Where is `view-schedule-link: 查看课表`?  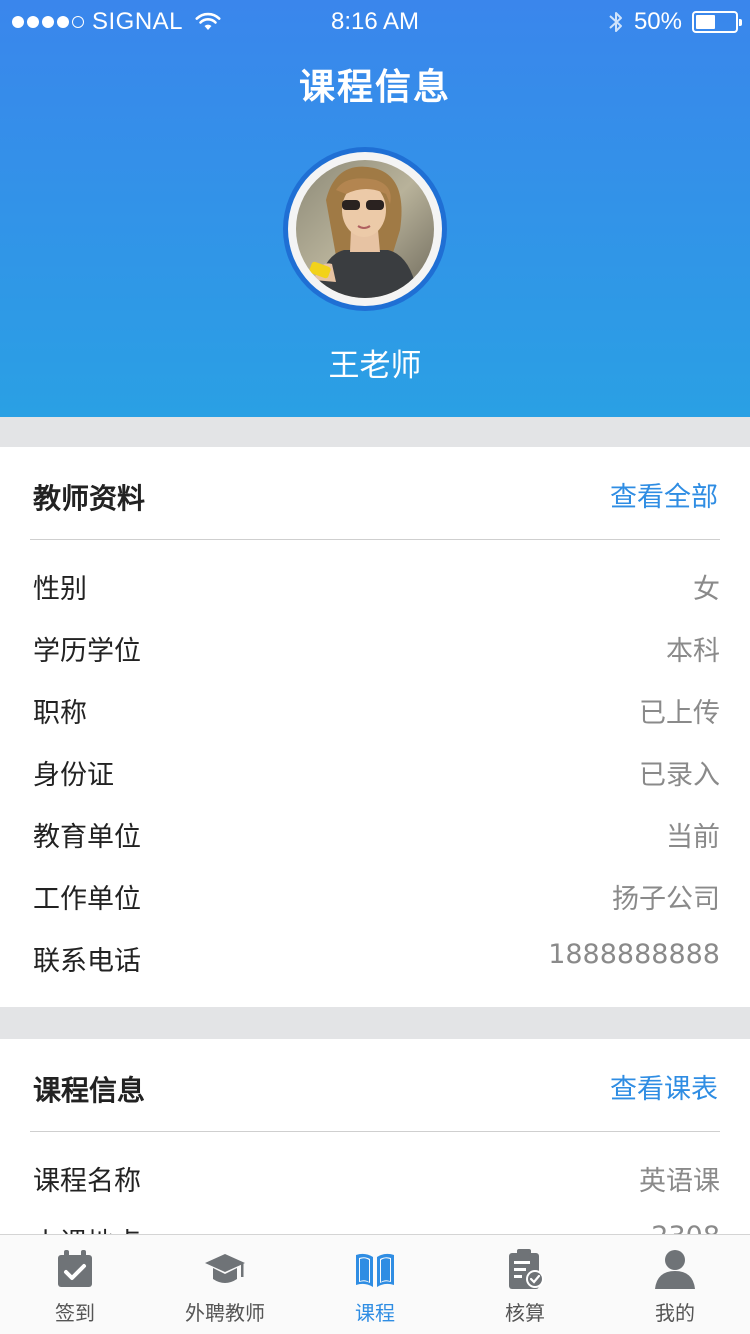 view-schedule-link: 查看课表 is located at coordinates (664, 1086).